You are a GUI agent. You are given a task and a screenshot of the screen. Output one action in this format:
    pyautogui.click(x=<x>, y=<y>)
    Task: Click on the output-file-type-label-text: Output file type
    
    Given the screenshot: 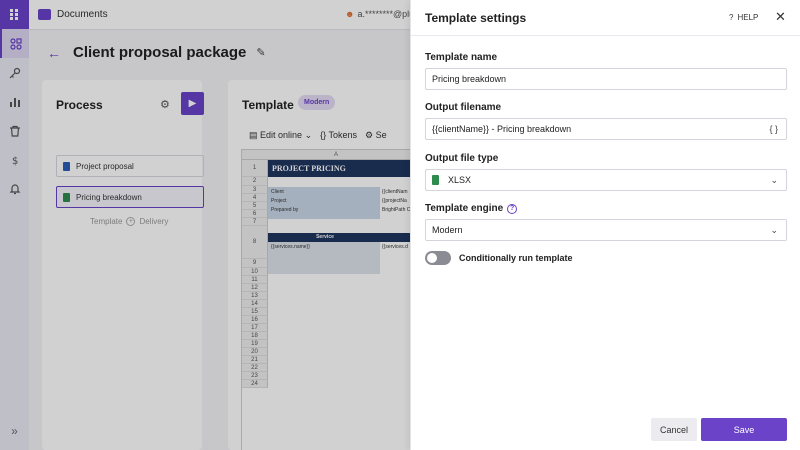 What is the action you would take?
    pyautogui.click(x=462, y=158)
    